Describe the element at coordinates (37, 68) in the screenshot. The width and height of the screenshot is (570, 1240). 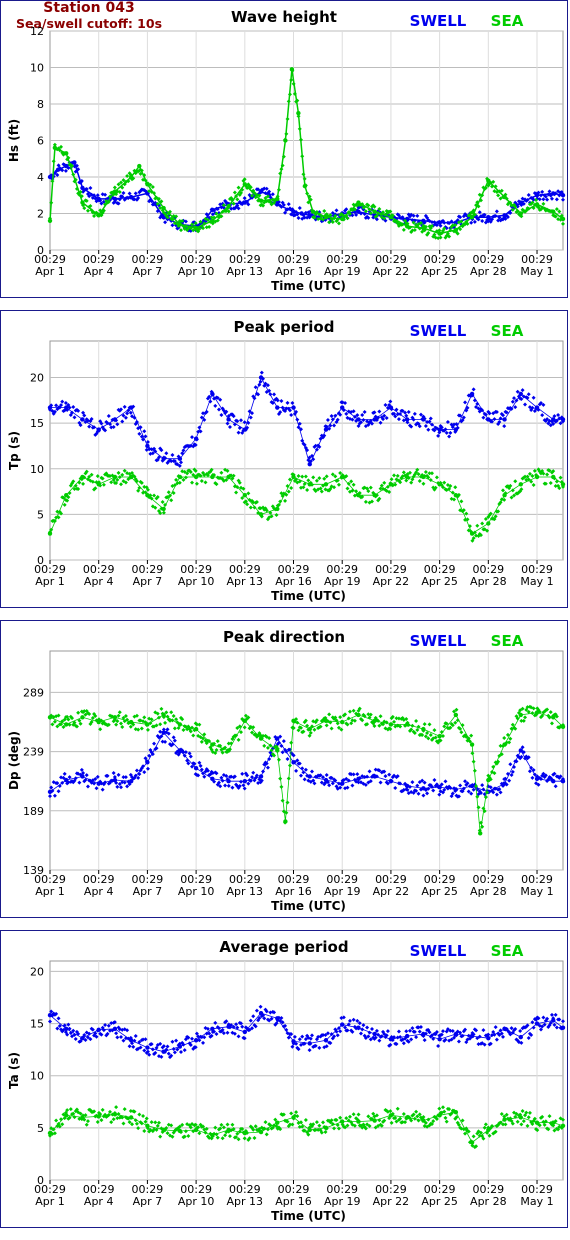
I see `y-tick-label: 10` at that location.